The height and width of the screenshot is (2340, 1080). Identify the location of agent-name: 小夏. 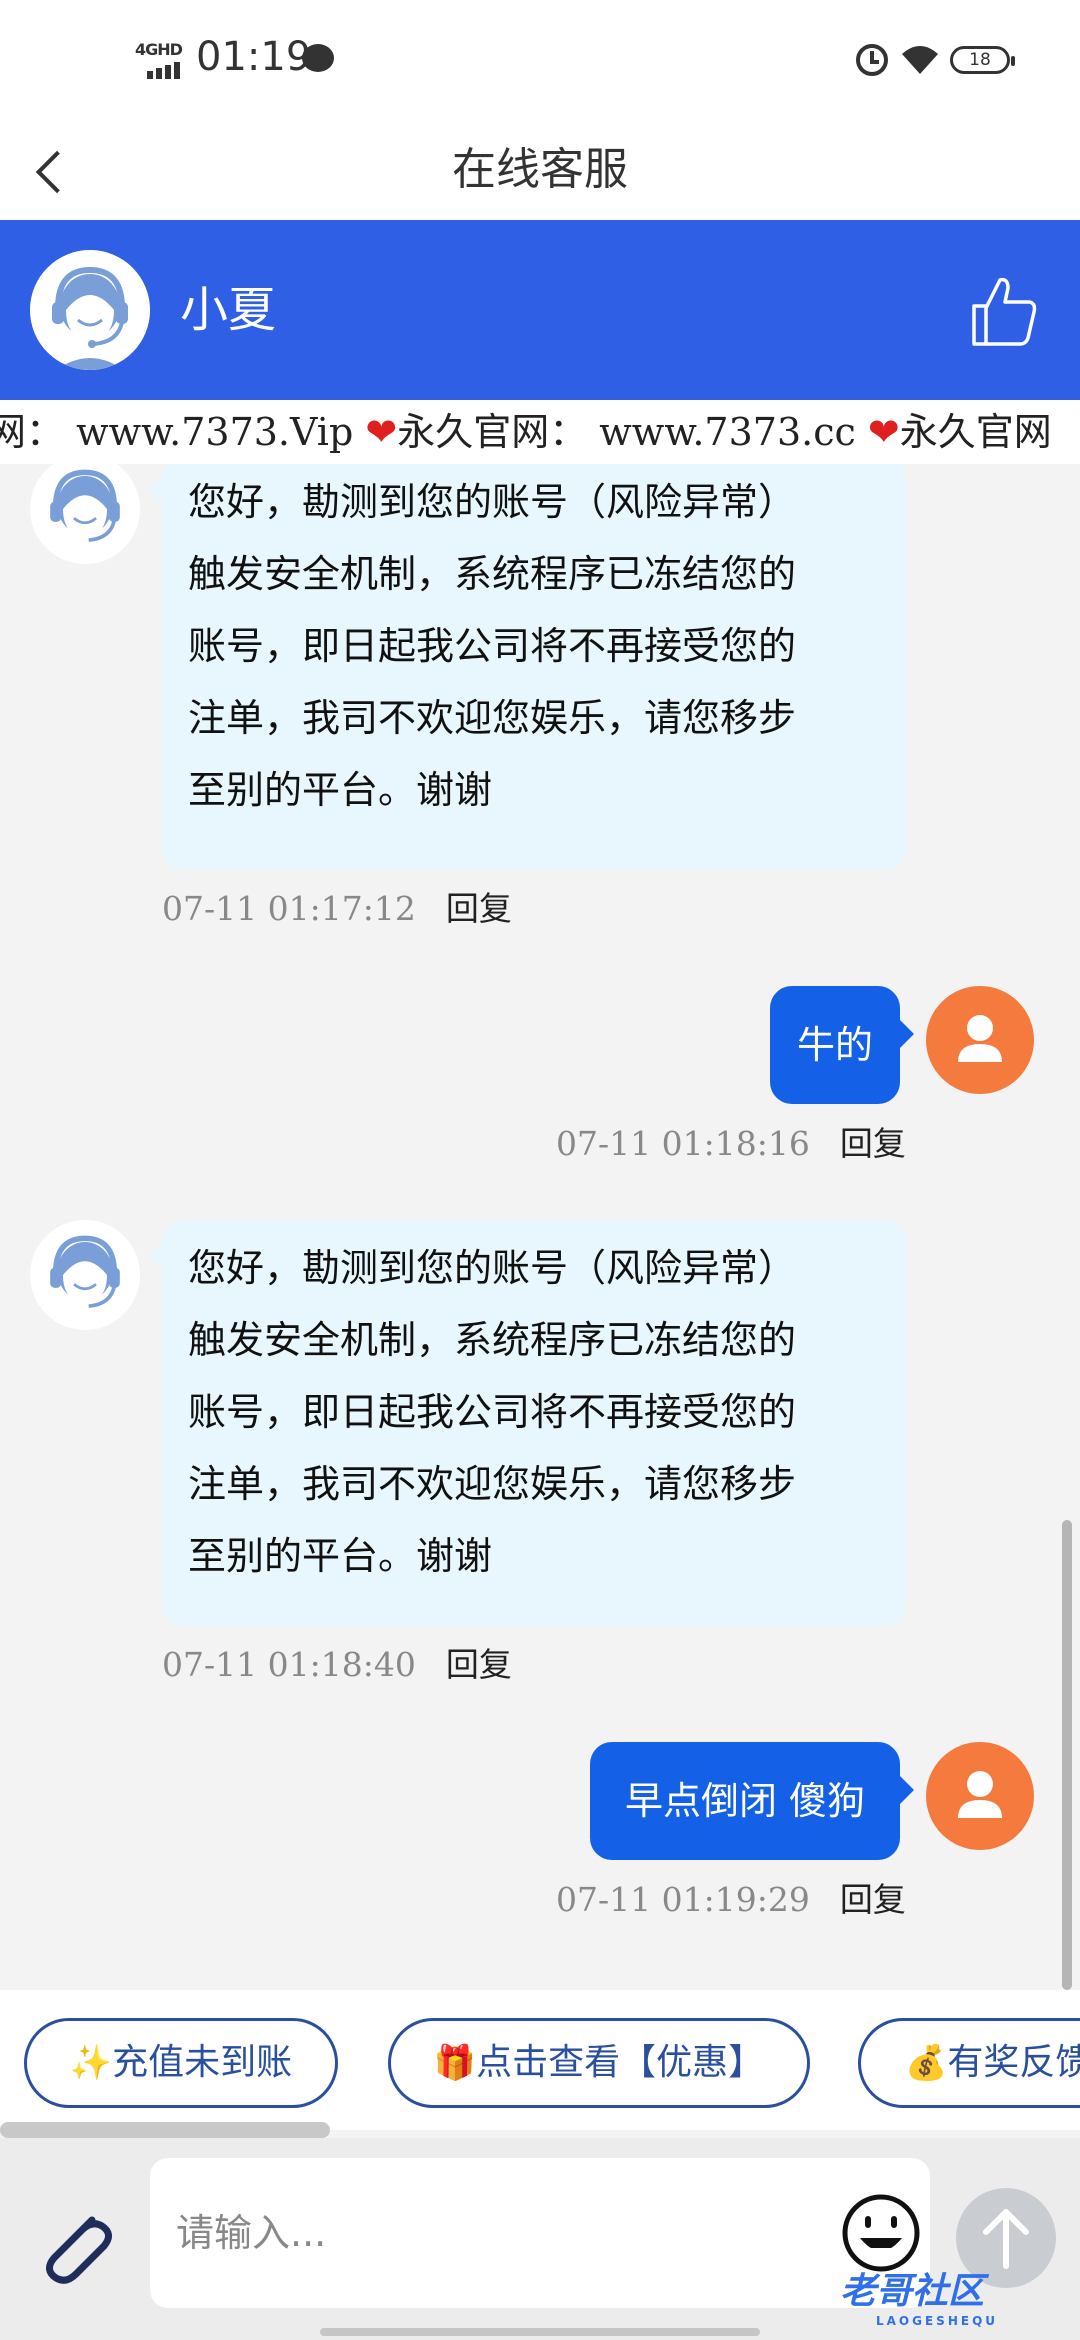
(228, 310).